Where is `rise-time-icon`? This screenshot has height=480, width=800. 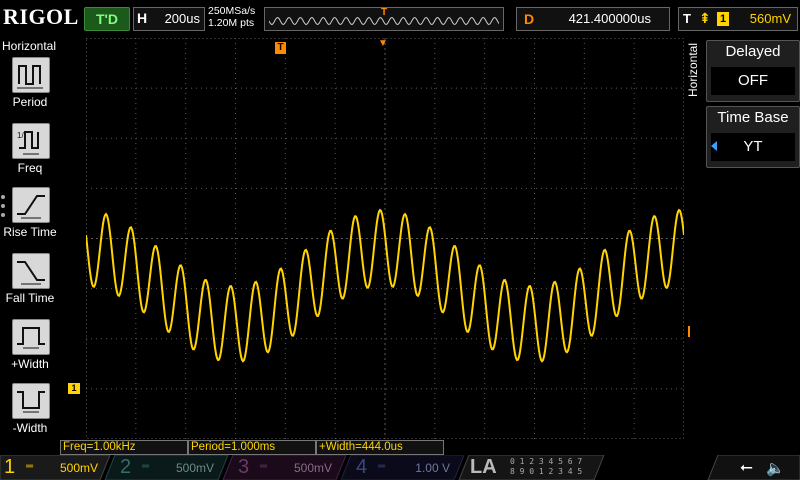
rise-time-icon is located at coordinates (31, 205).